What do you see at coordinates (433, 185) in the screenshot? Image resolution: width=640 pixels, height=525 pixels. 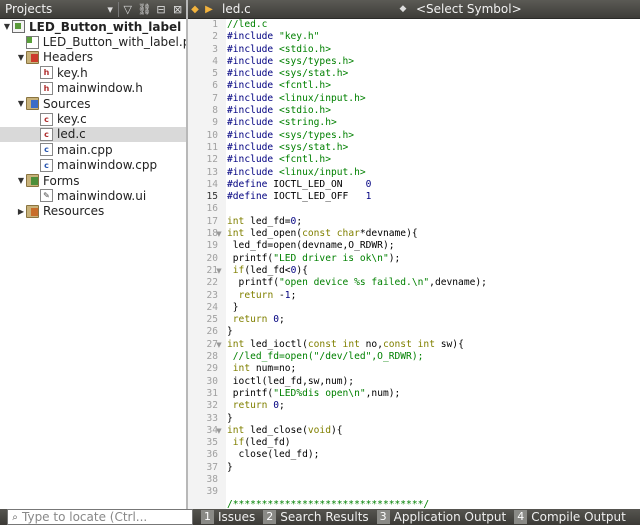 I see `code-line: #define IOCTL_LED_ON 0` at bounding box center [433, 185].